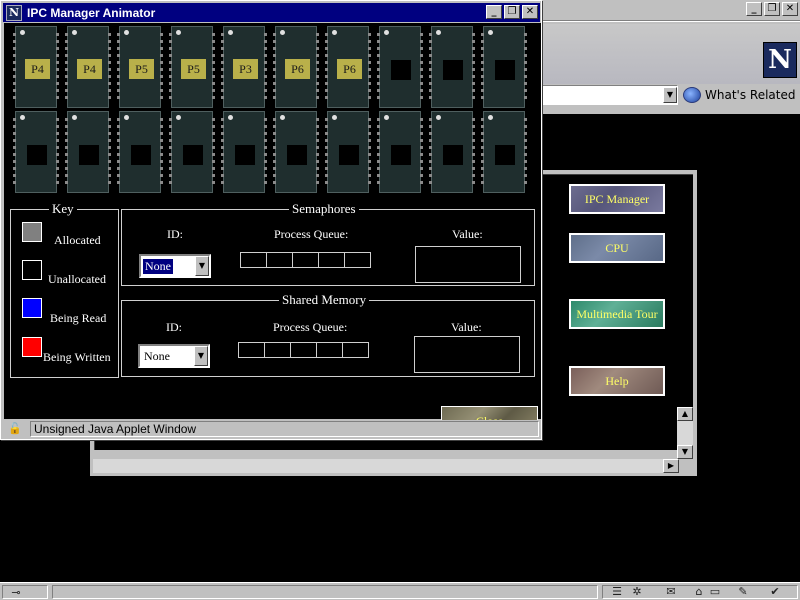 This screenshot has width=800, height=600. I want to click on being-read-swatch, so click(32, 308).